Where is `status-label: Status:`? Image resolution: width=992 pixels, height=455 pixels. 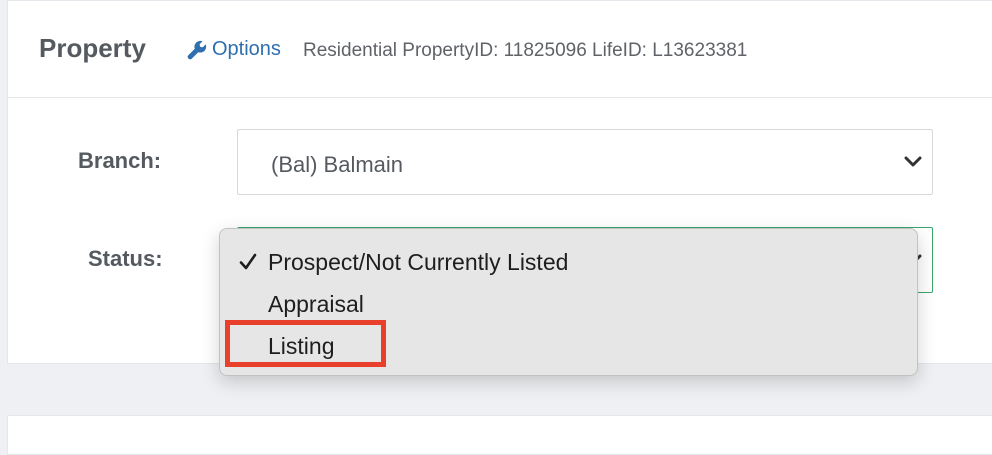
status-label: Status: is located at coordinates (125, 258).